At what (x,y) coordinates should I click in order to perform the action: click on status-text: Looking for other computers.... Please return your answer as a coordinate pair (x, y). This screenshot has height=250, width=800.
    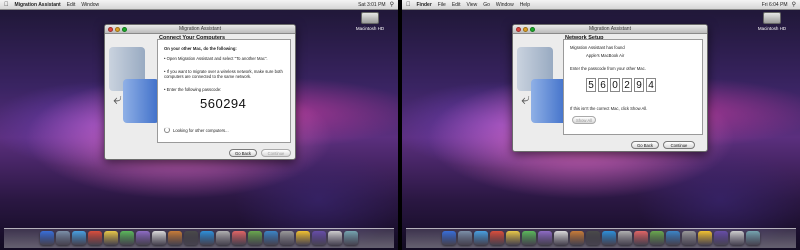
    Looking at the image, I should click on (201, 130).